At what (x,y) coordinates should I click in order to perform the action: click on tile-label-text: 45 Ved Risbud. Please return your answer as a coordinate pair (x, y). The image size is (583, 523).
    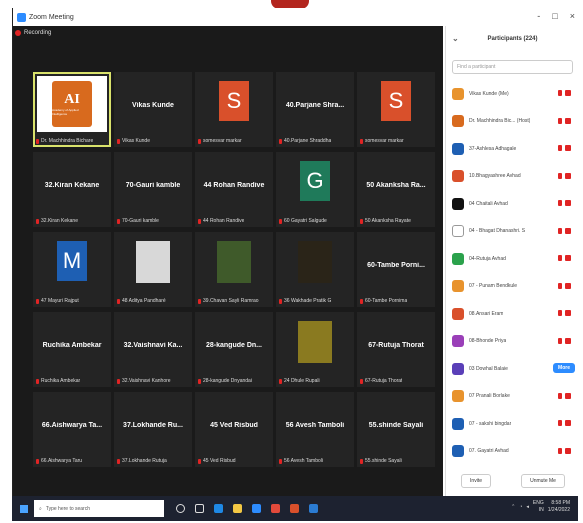
    Looking at the image, I should click on (219, 461).